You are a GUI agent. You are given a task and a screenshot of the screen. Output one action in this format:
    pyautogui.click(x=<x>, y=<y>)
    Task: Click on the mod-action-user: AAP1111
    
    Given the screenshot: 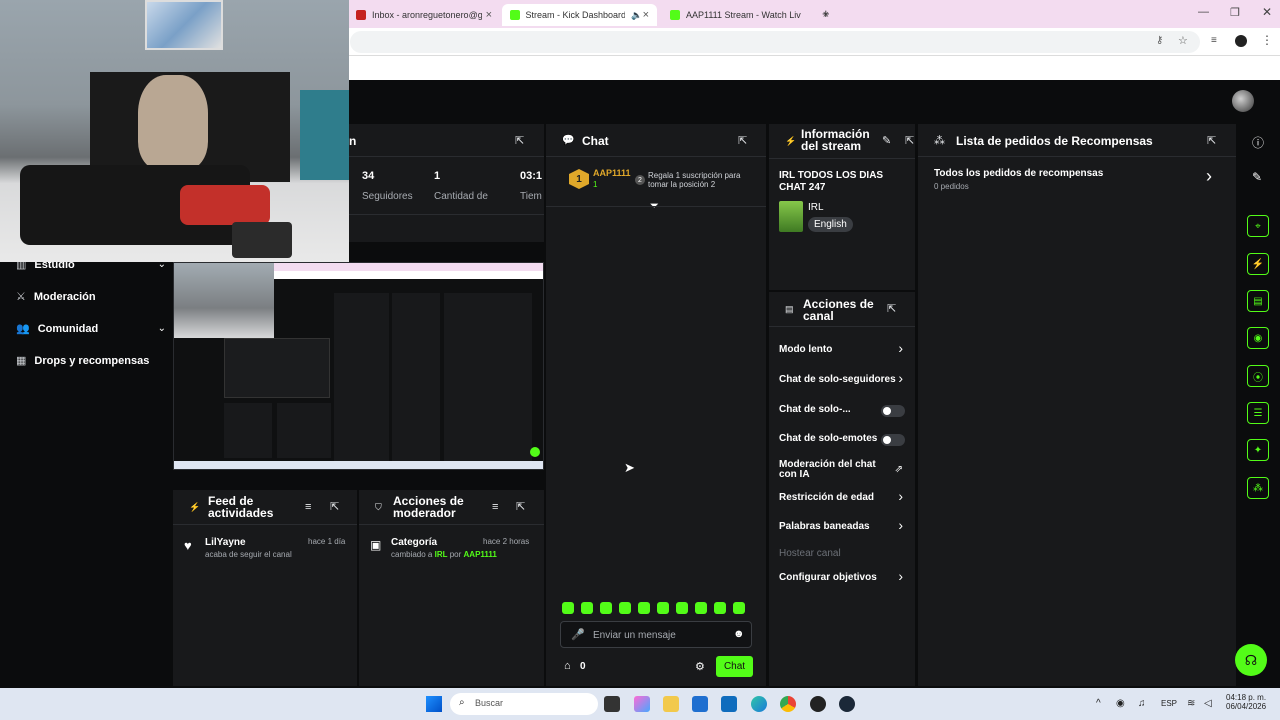 What is the action you would take?
    pyautogui.click(x=480, y=554)
    